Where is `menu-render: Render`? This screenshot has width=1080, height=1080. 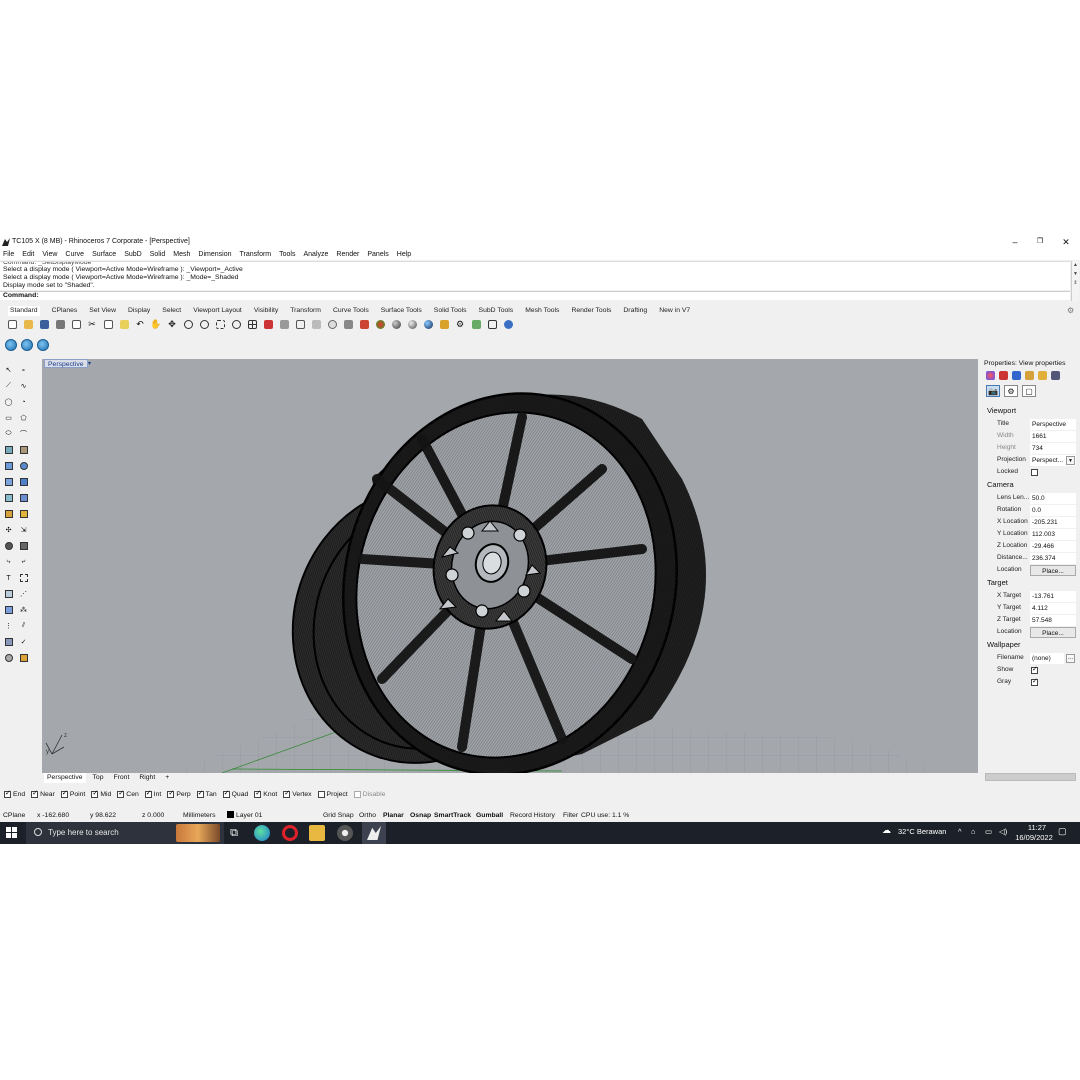
menu-render: Render is located at coordinates (347, 254).